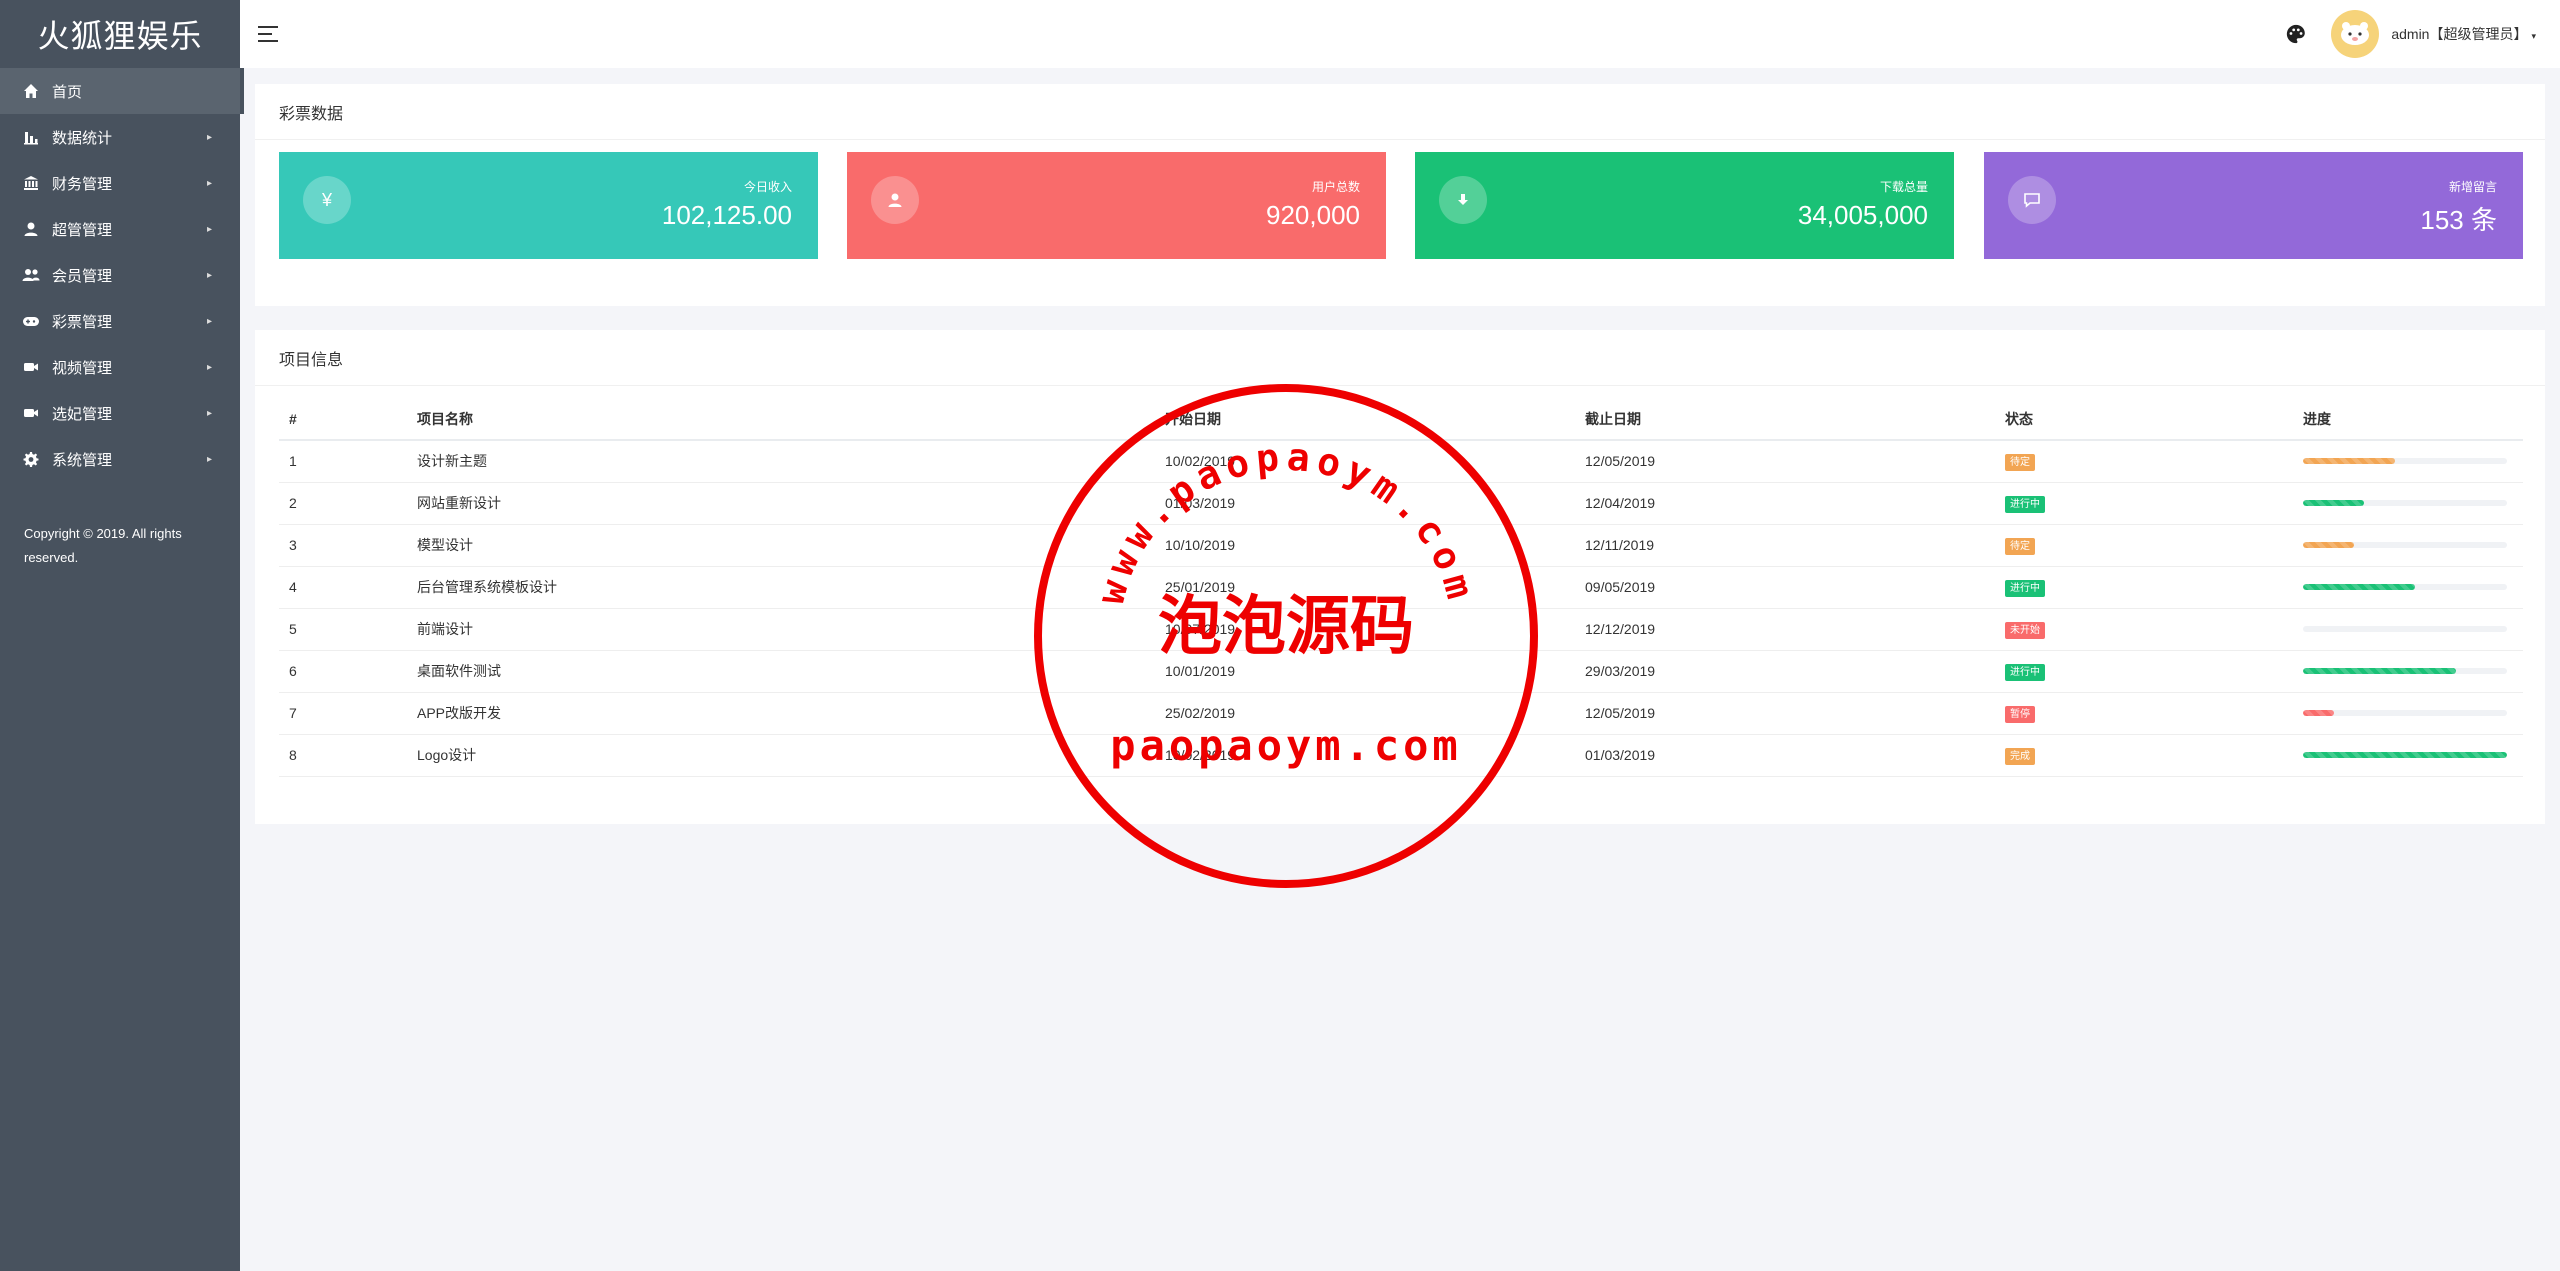  I want to click on home-icon, so click(31, 91).